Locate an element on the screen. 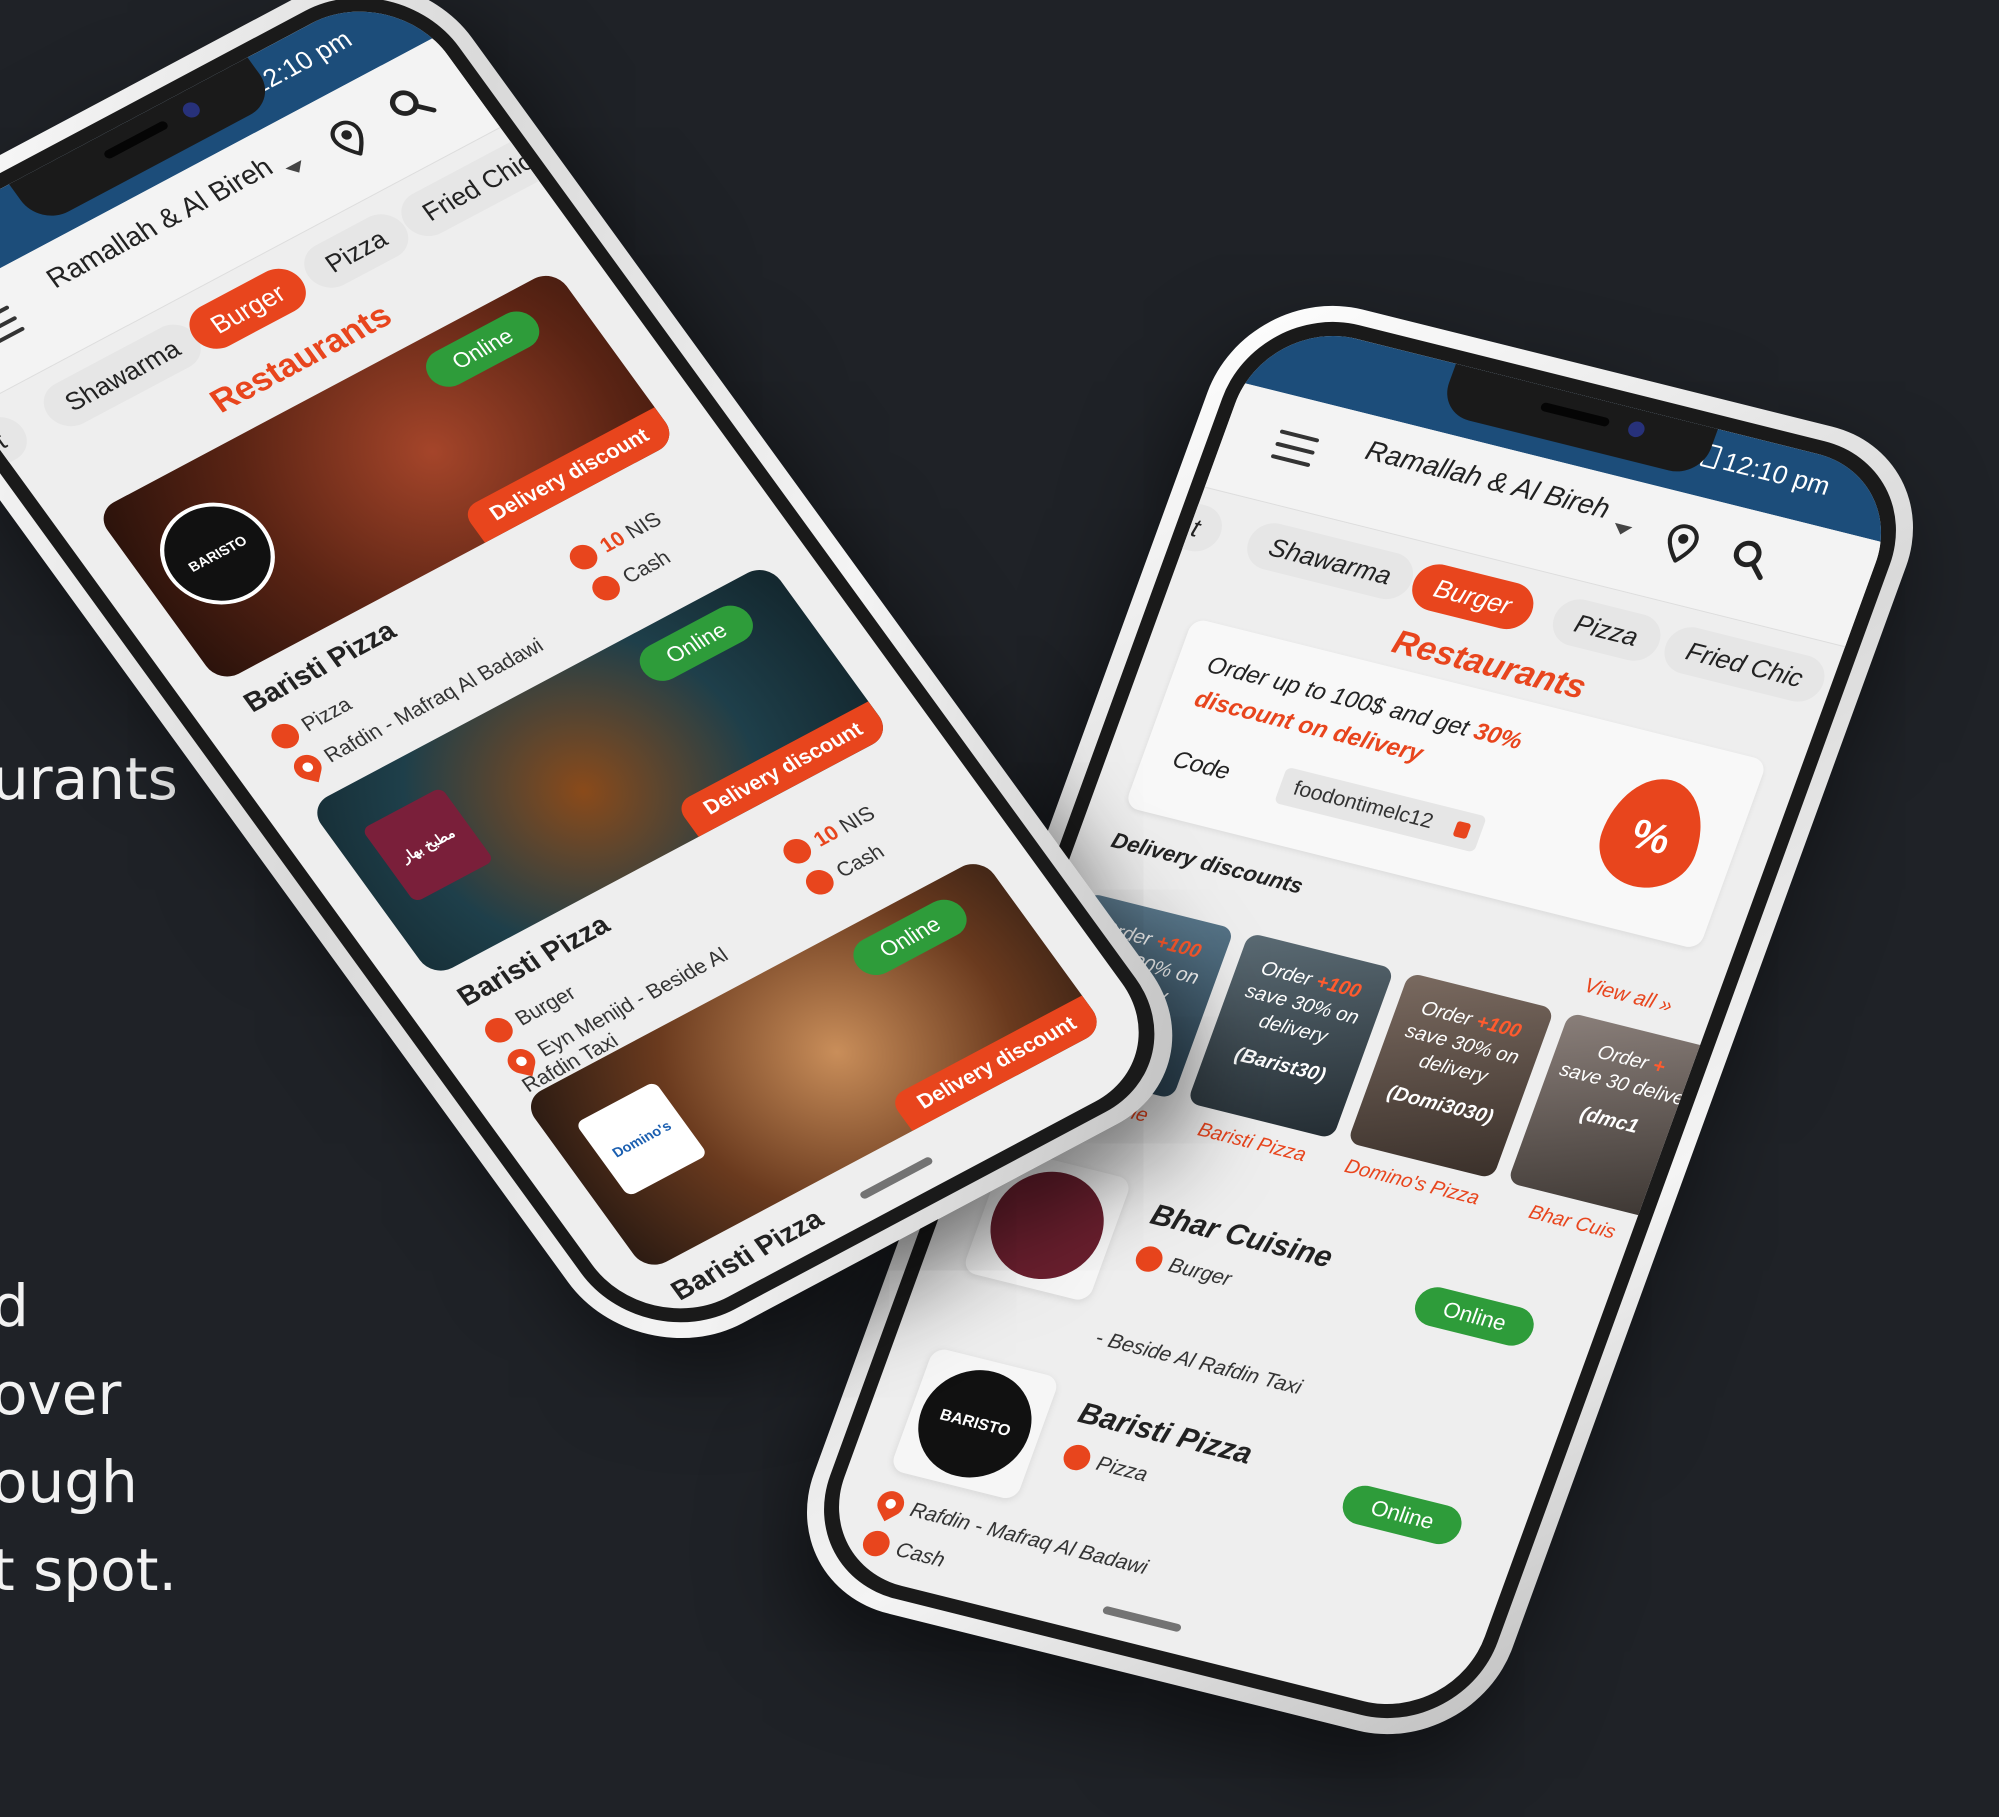 This screenshot has height=1817, width=1999. side-text-4: ough is located at coordinates (69, 1482).